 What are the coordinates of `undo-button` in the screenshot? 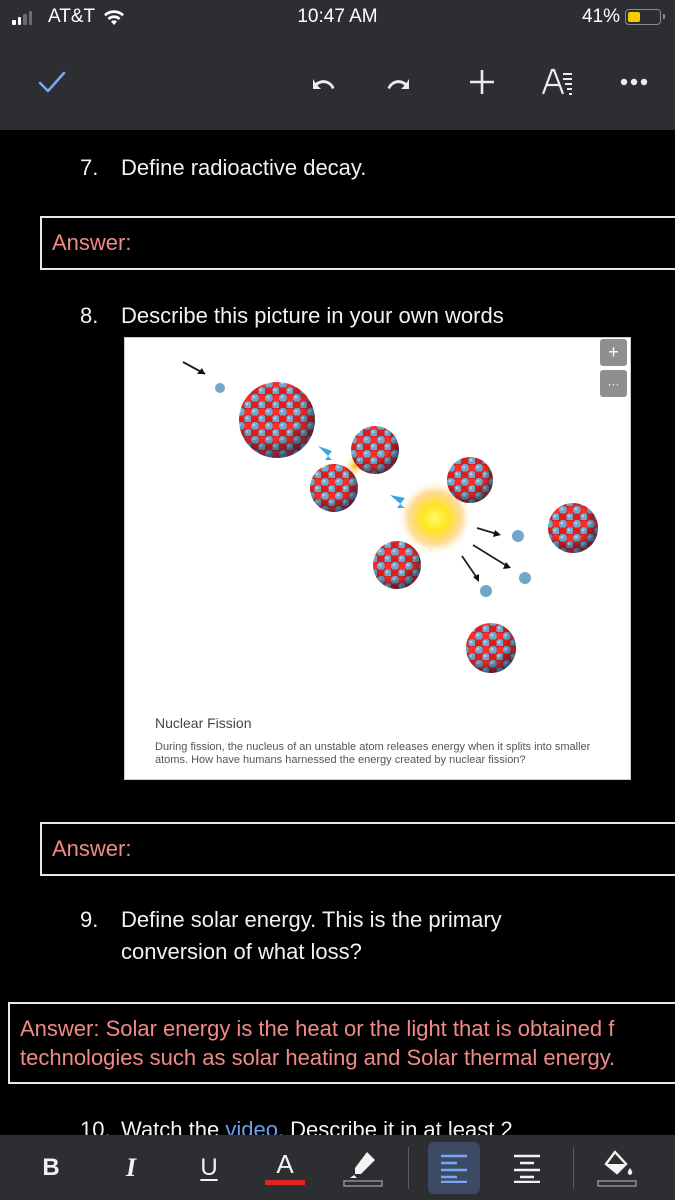 It's located at (322, 82).